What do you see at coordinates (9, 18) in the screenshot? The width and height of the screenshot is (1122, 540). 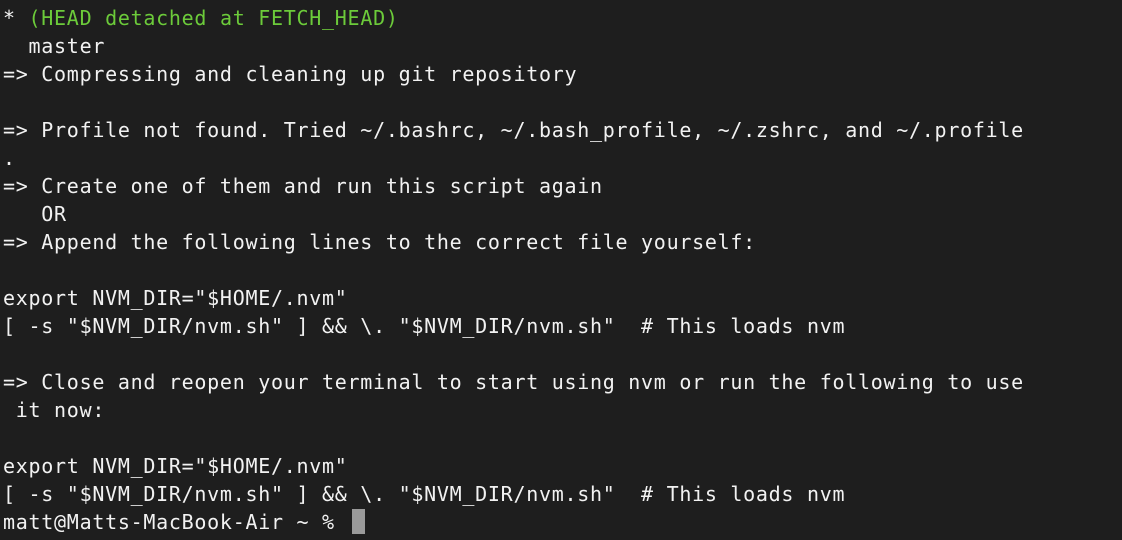 I see `current-branch-marker: *` at bounding box center [9, 18].